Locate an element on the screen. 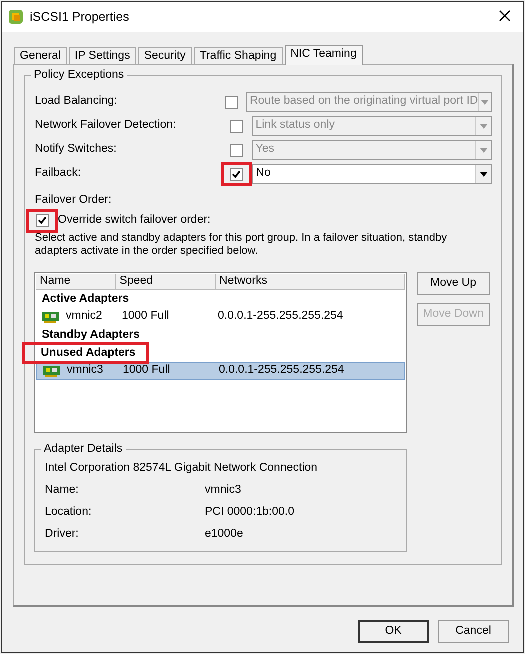  group-heading: Active Adapters is located at coordinates (85, 300).